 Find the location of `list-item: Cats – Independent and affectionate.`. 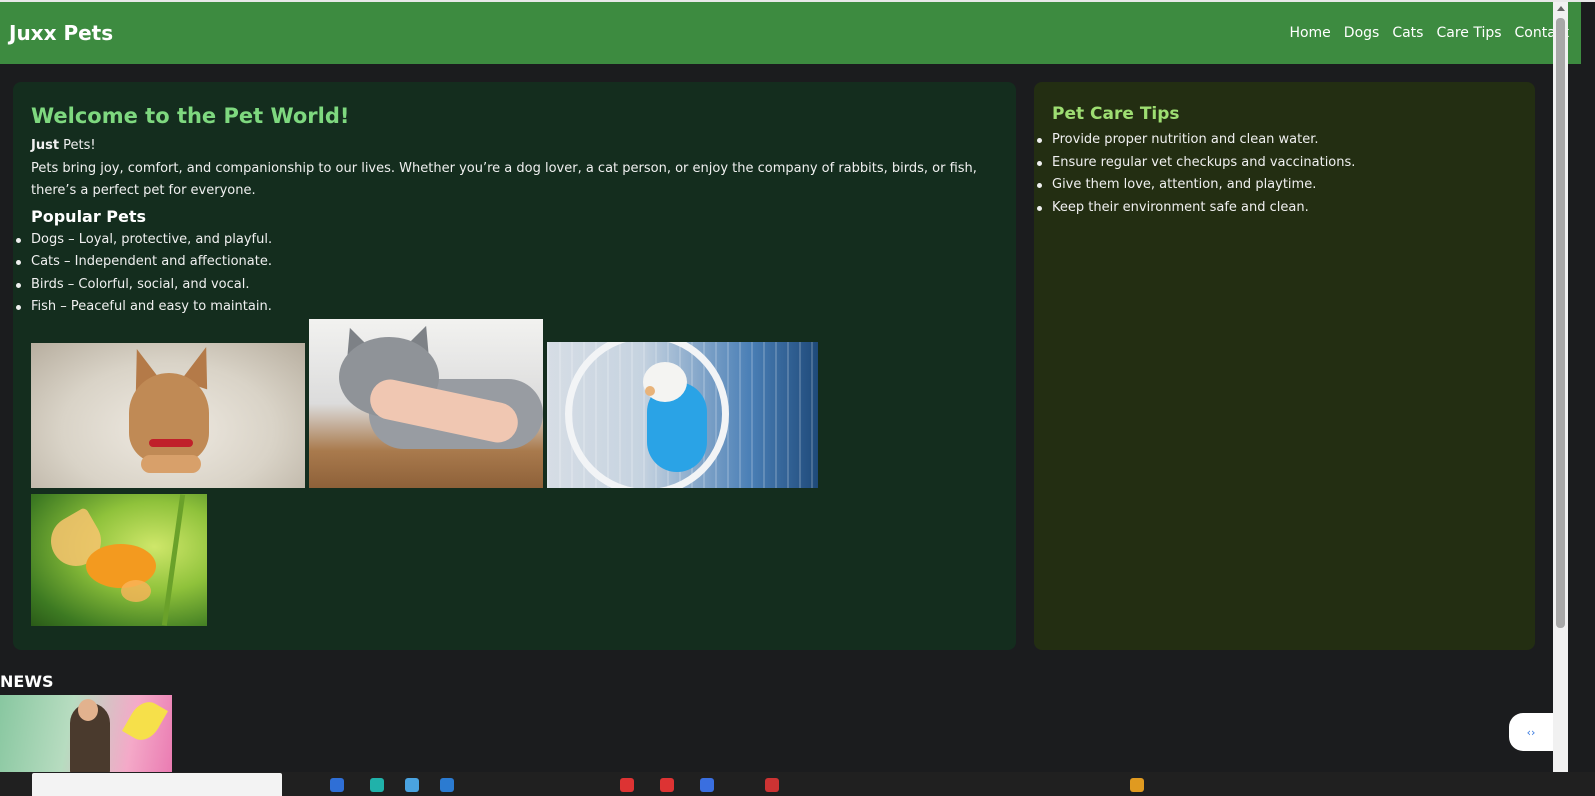

list-item: Cats – Independent and affectionate. is located at coordinates (507, 262).